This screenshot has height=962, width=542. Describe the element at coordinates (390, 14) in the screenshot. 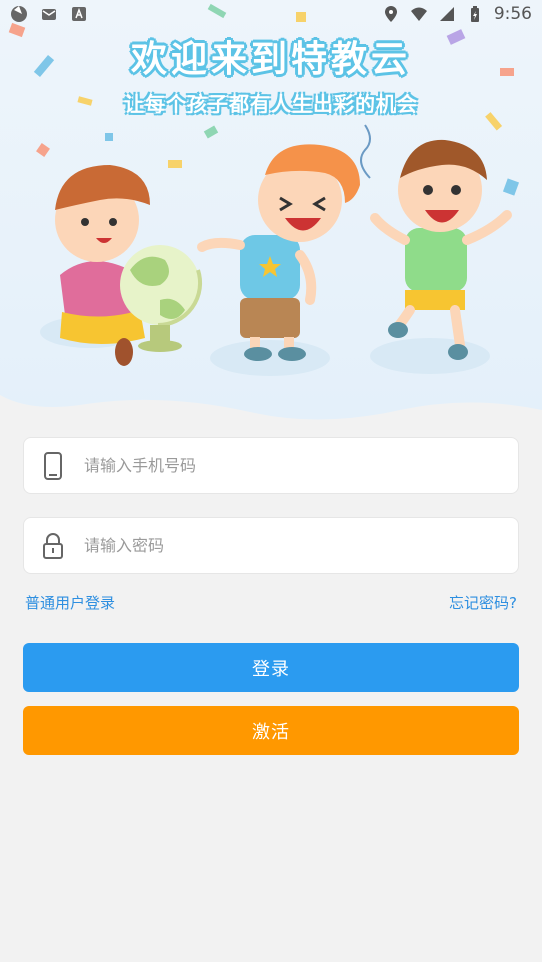

I see `location-icon` at that location.